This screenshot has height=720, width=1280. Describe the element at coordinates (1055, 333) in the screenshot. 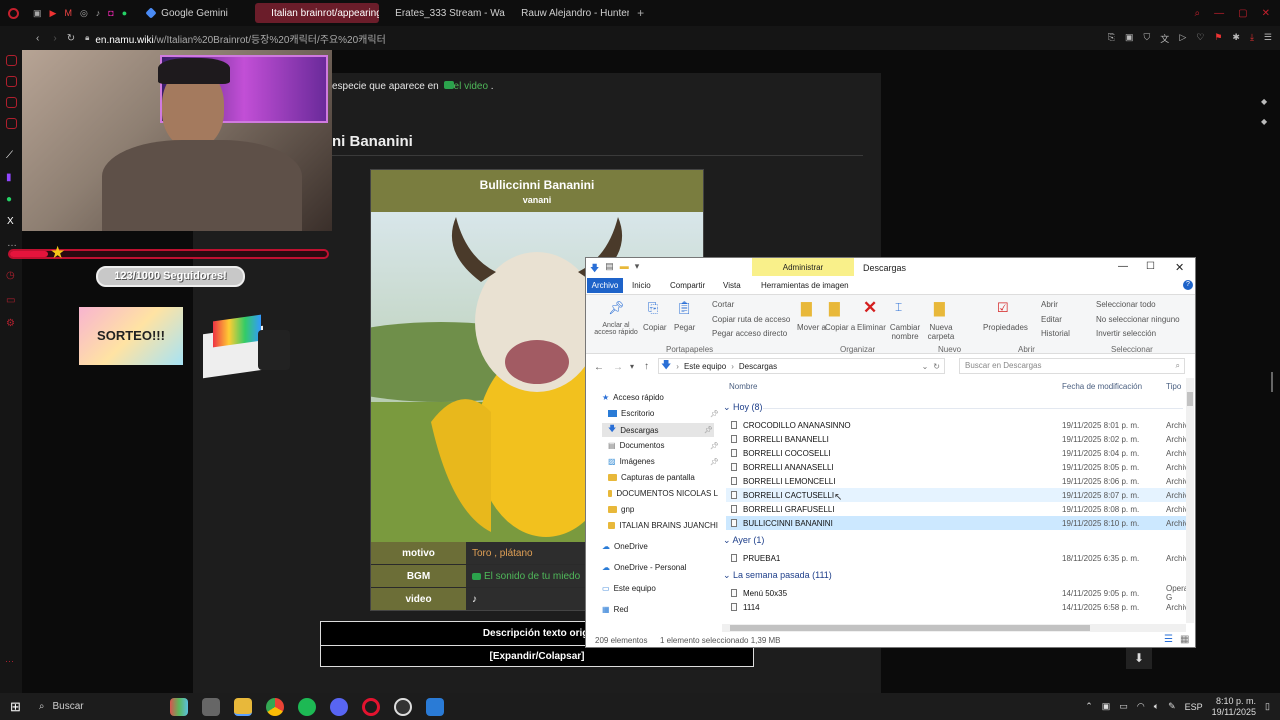

I see `history-button: Historial` at that location.